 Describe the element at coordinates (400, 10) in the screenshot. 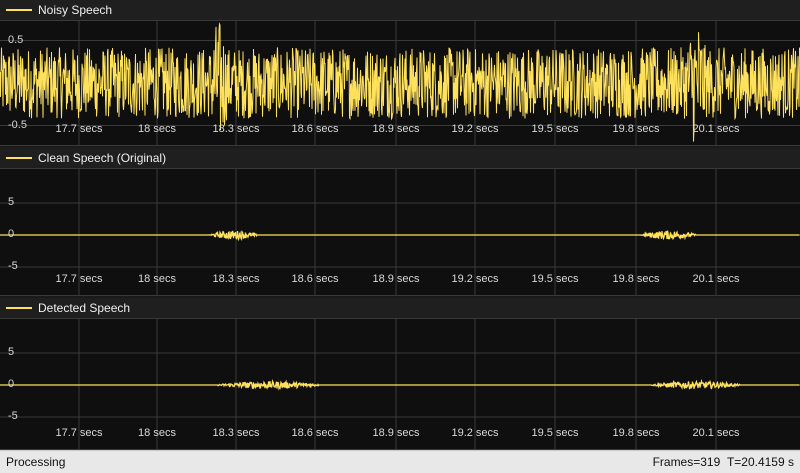

I see `legend-noisy-speech: Noisy Speech` at that location.